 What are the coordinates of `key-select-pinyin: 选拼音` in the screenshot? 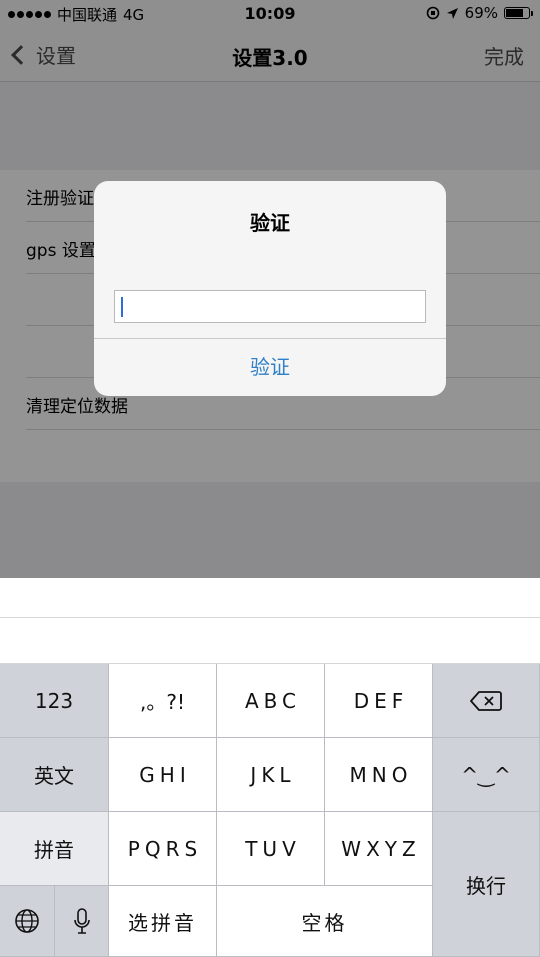 It's located at (163, 921).